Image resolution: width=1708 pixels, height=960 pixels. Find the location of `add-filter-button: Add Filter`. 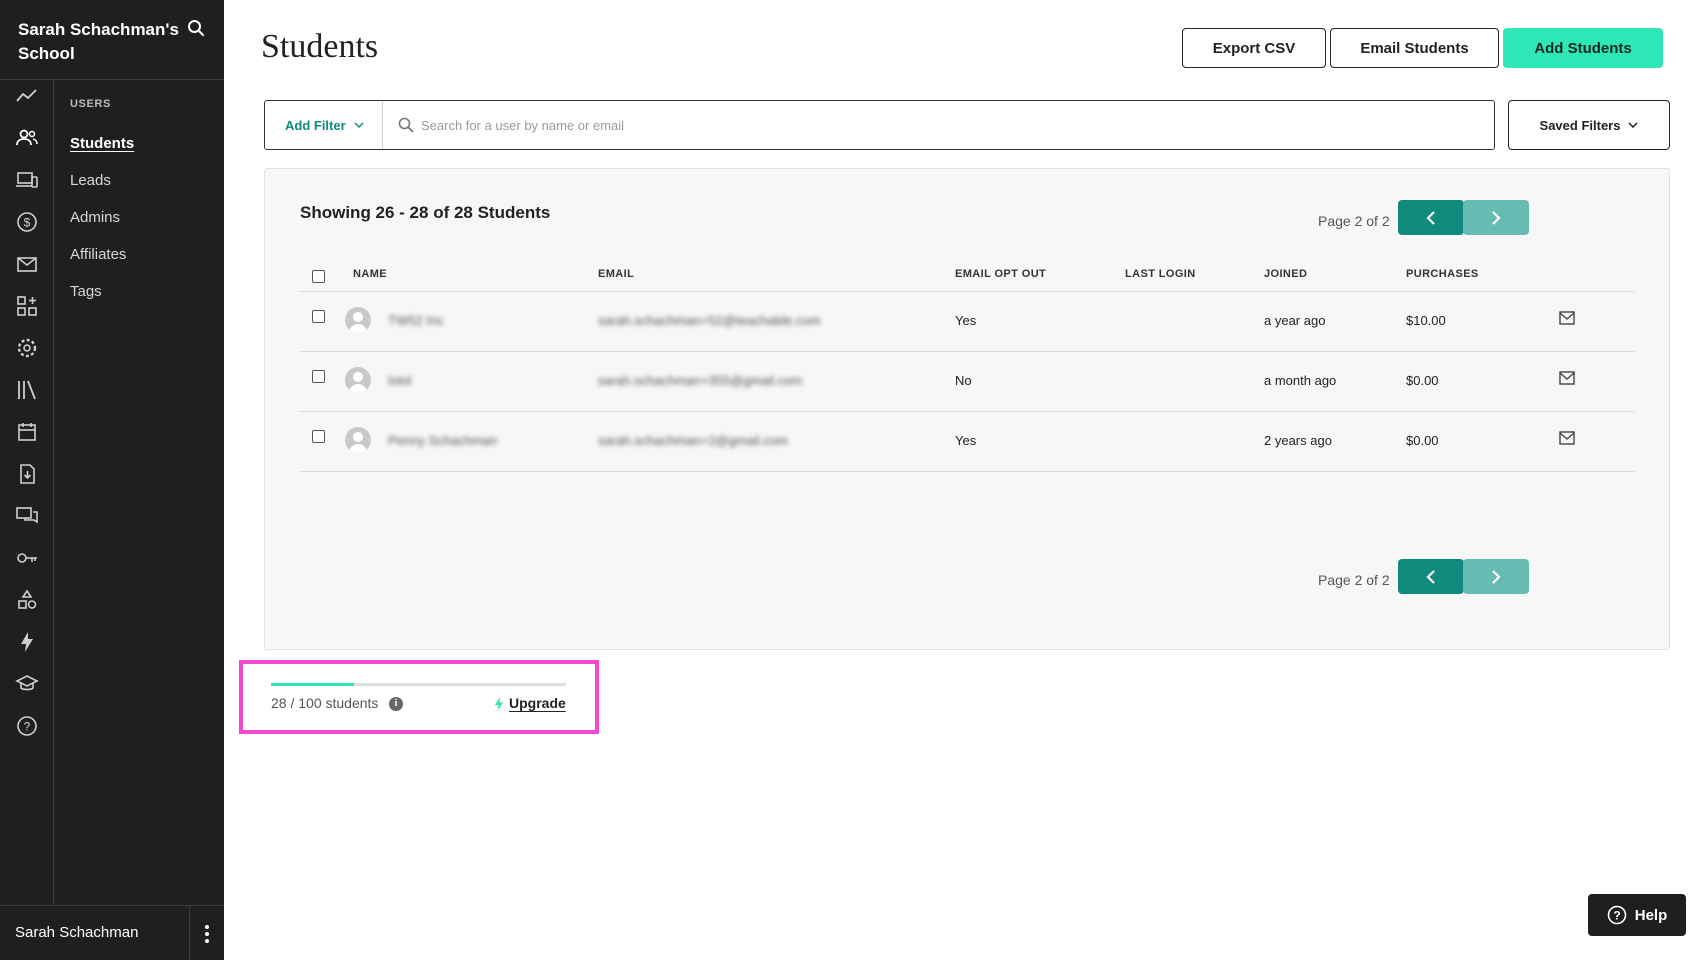

add-filter-button: Add Filter is located at coordinates (324, 125).